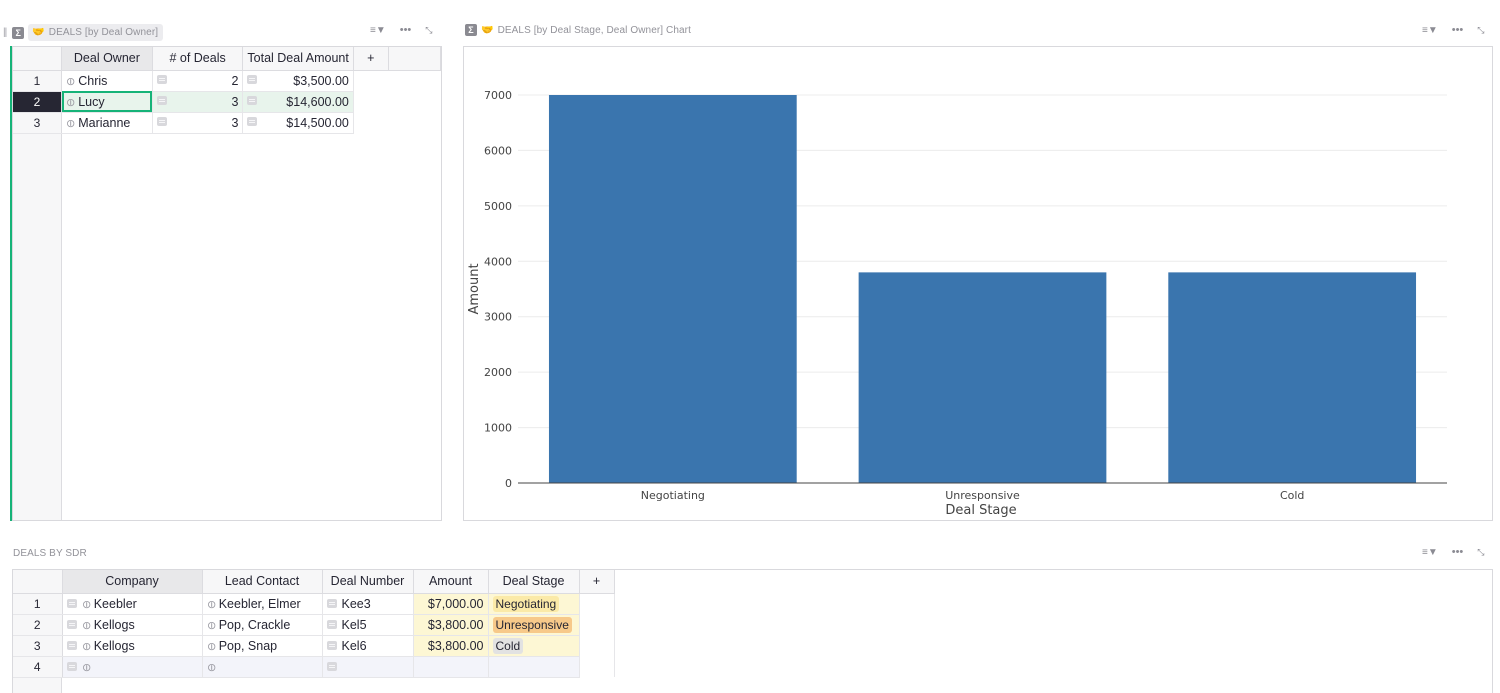  I want to click on total-amount-cell: $3,500.00, so click(298, 81).